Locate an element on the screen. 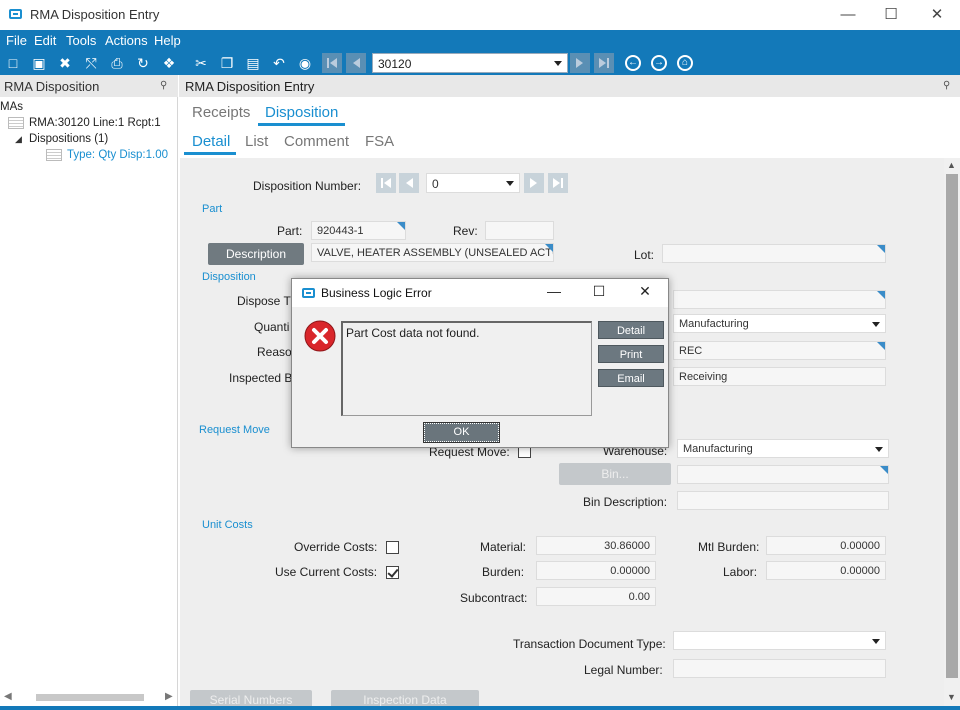  menu-actions: Actions is located at coordinates (126, 40).